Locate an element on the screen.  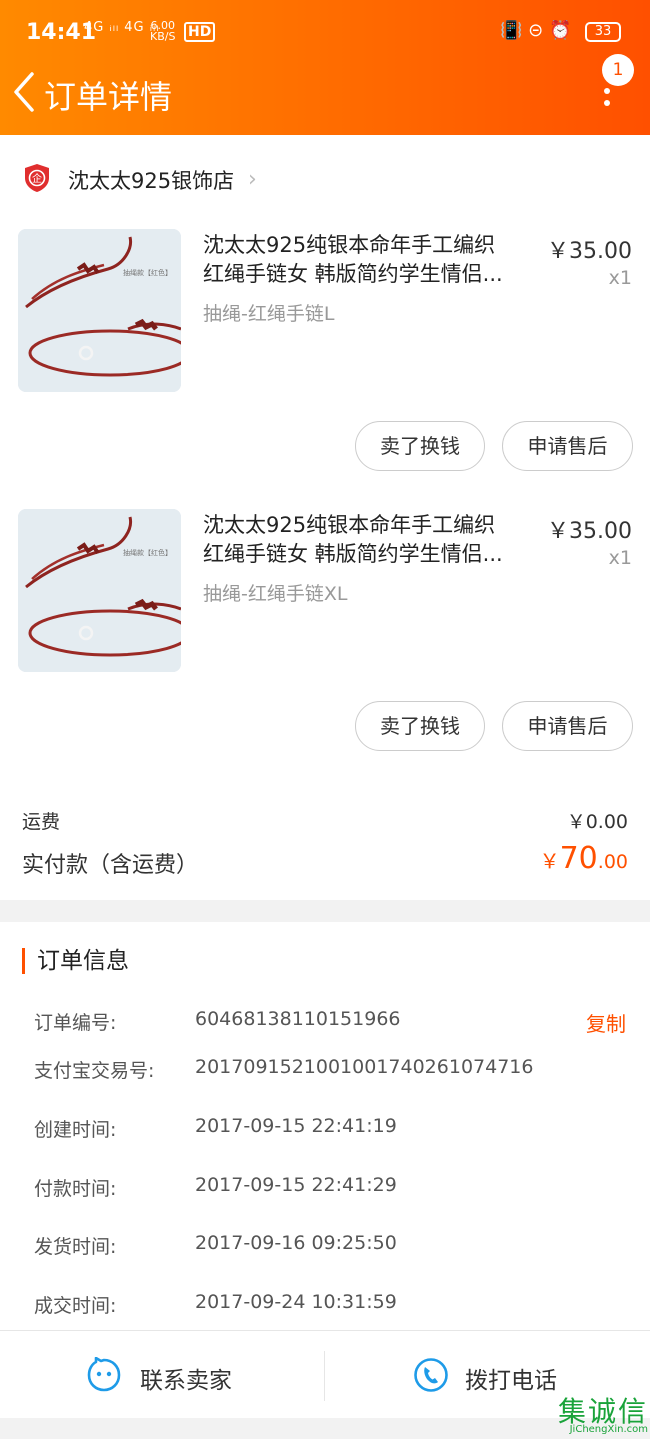
info-key: 支付宝交易号: is located at coordinates (94, 1071).